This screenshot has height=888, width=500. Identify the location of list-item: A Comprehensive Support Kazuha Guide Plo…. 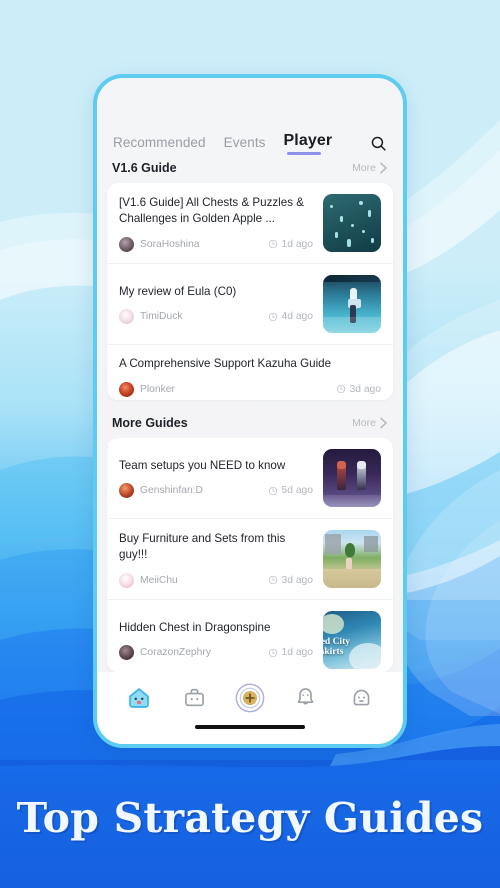
(250, 372).